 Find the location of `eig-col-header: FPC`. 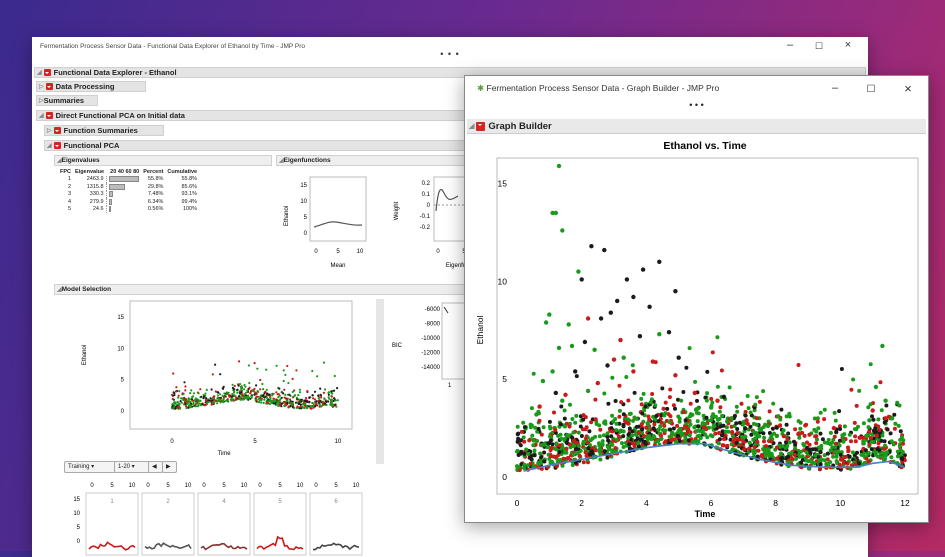

eig-col-header: FPC is located at coordinates (65, 171).